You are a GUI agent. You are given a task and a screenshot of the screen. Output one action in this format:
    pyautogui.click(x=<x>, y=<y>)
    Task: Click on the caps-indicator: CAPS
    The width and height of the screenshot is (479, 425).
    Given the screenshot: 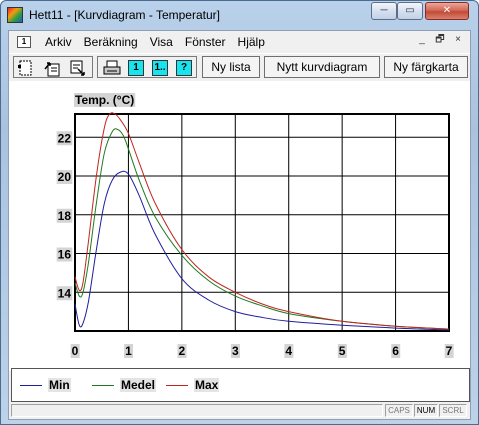 What is the action you would take?
    pyautogui.click(x=399, y=410)
    